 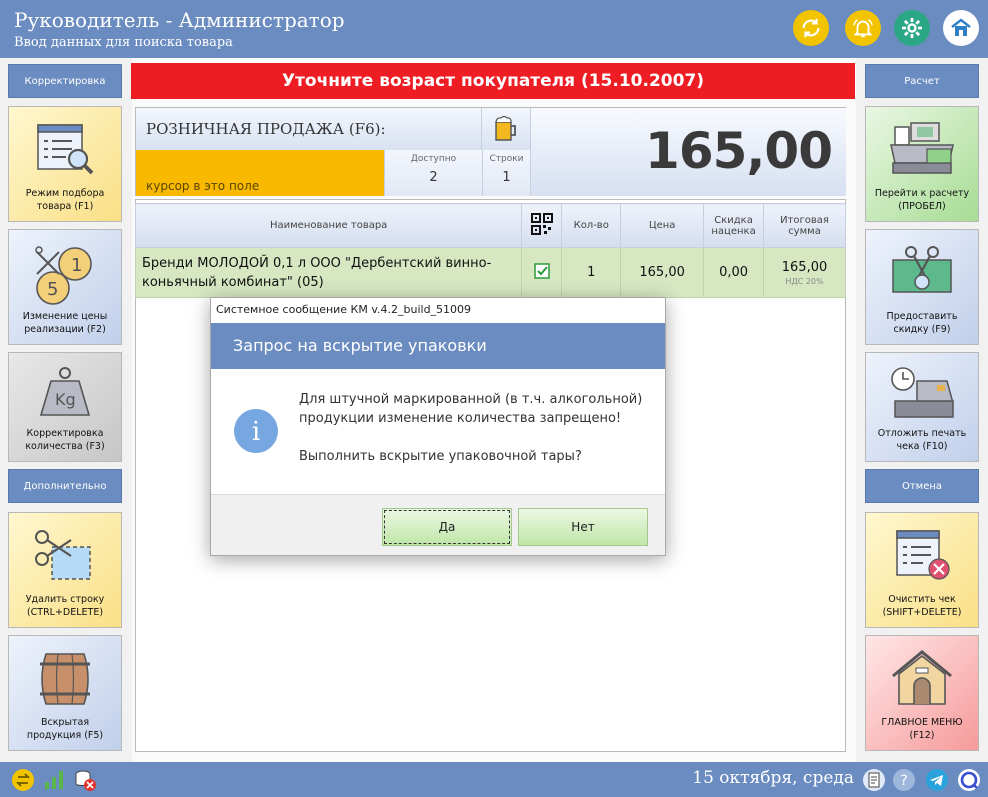 What do you see at coordinates (203, 186) in the screenshot?
I see `search-input-placeholder: курсор в это поле` at bounding box center [203, 186].